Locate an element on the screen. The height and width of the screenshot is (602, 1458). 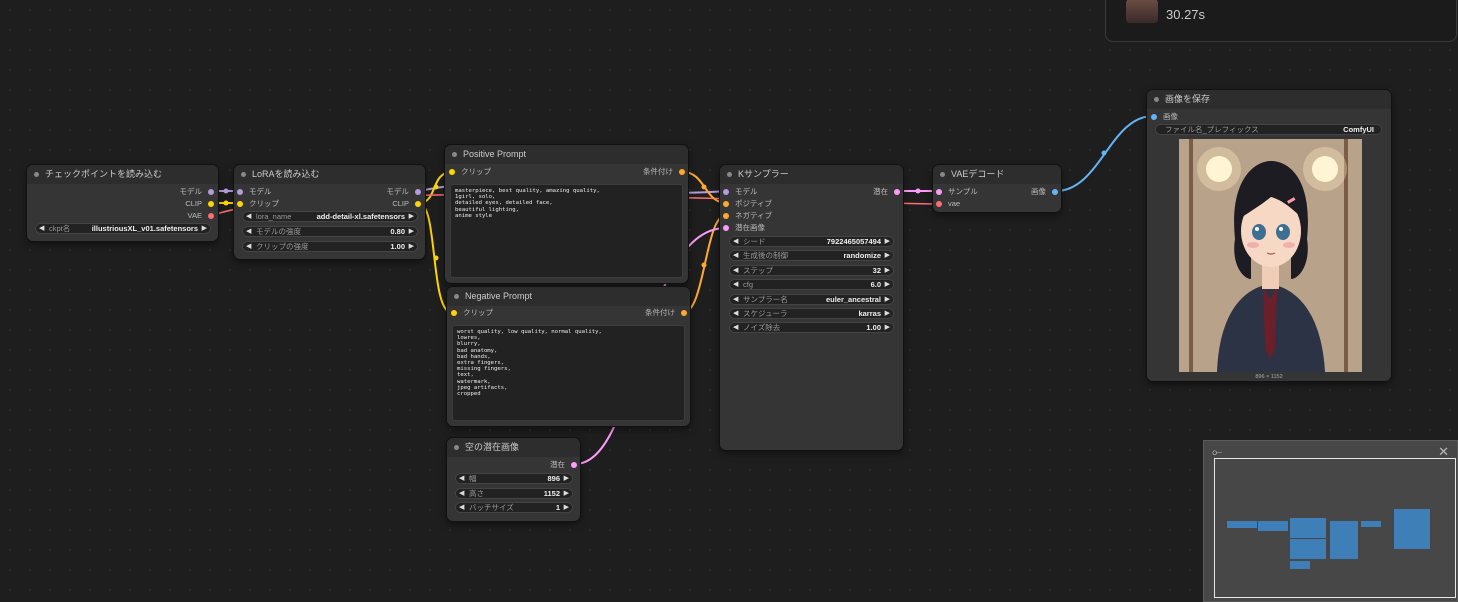
generated-image-preview is located at coordinates (1270, 255).